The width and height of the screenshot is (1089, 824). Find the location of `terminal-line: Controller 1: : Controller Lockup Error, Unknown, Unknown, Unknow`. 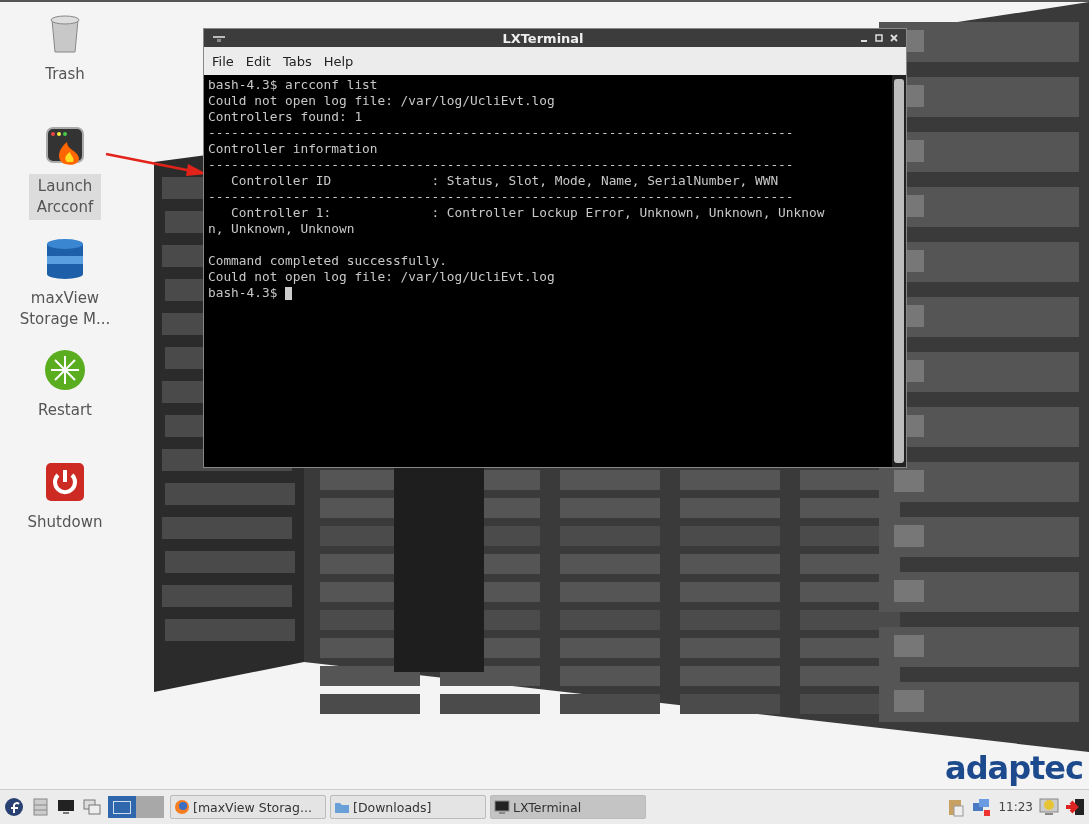

terminal-line: Controller 1: : Controller Lockup Error, Unknown, Unknown, Unknow is located at coordinates (527, 213).